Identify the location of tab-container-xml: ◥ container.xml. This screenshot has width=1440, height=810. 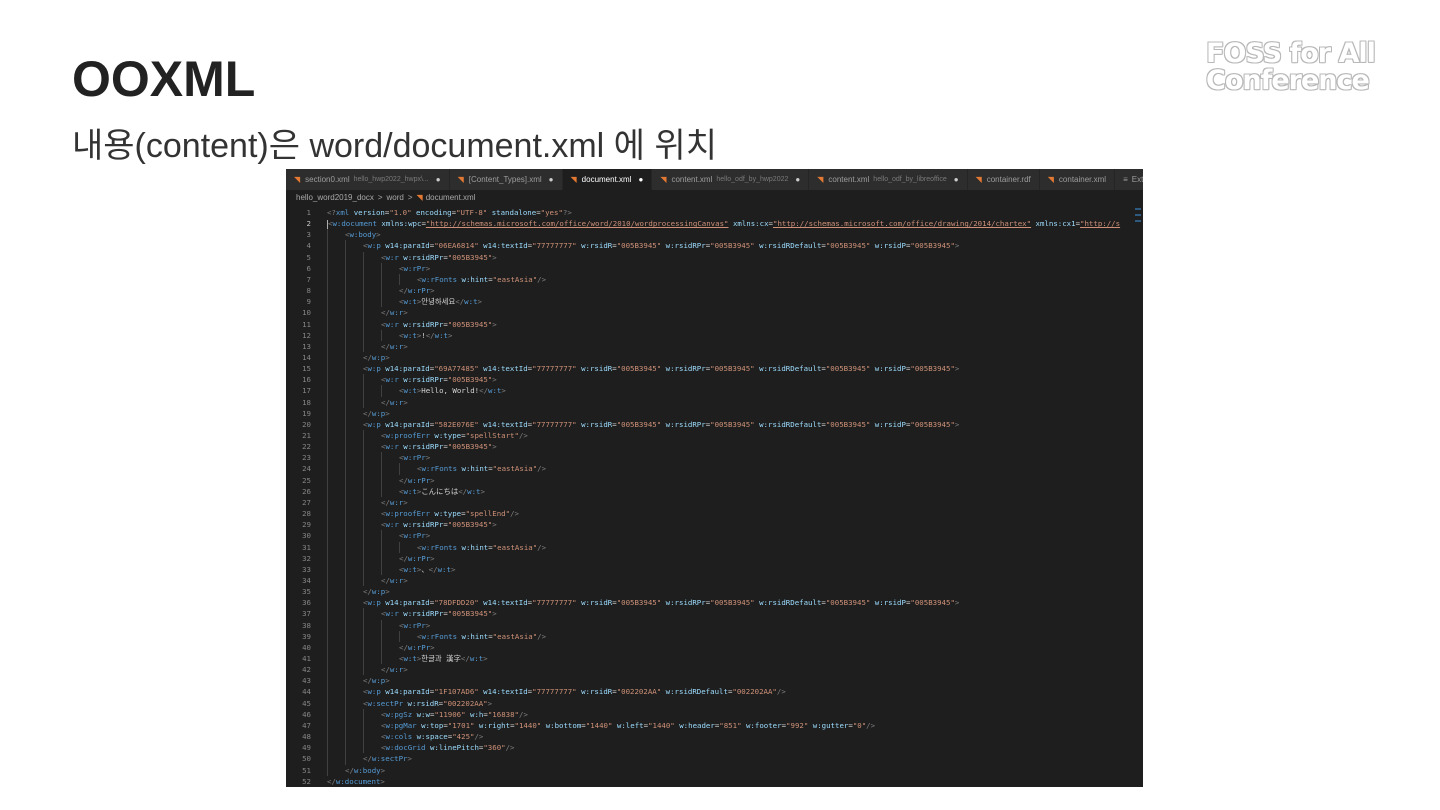
(1077, 179).